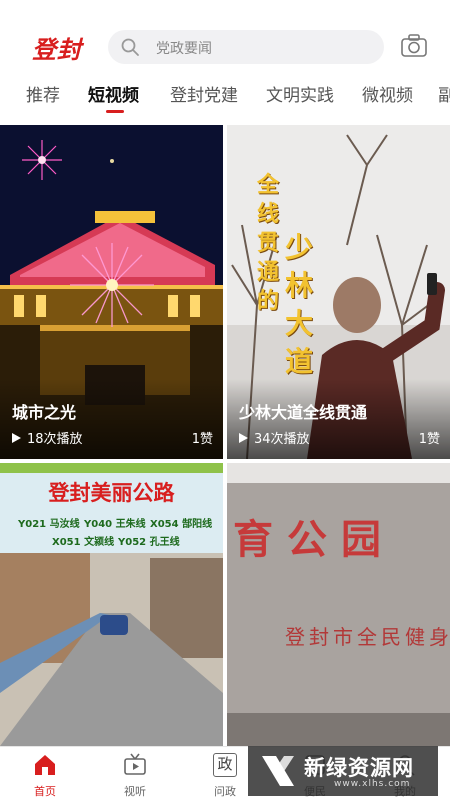 The image size is (450, 800). I want to click on tab-civilization: 文明实践, so click(300, 93).